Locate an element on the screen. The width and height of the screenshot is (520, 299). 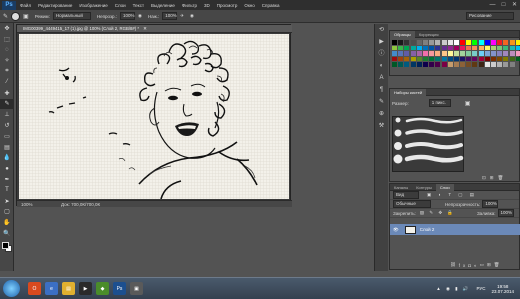
delete-brush-icon: 🗑 is located at coordinates (501, 178).